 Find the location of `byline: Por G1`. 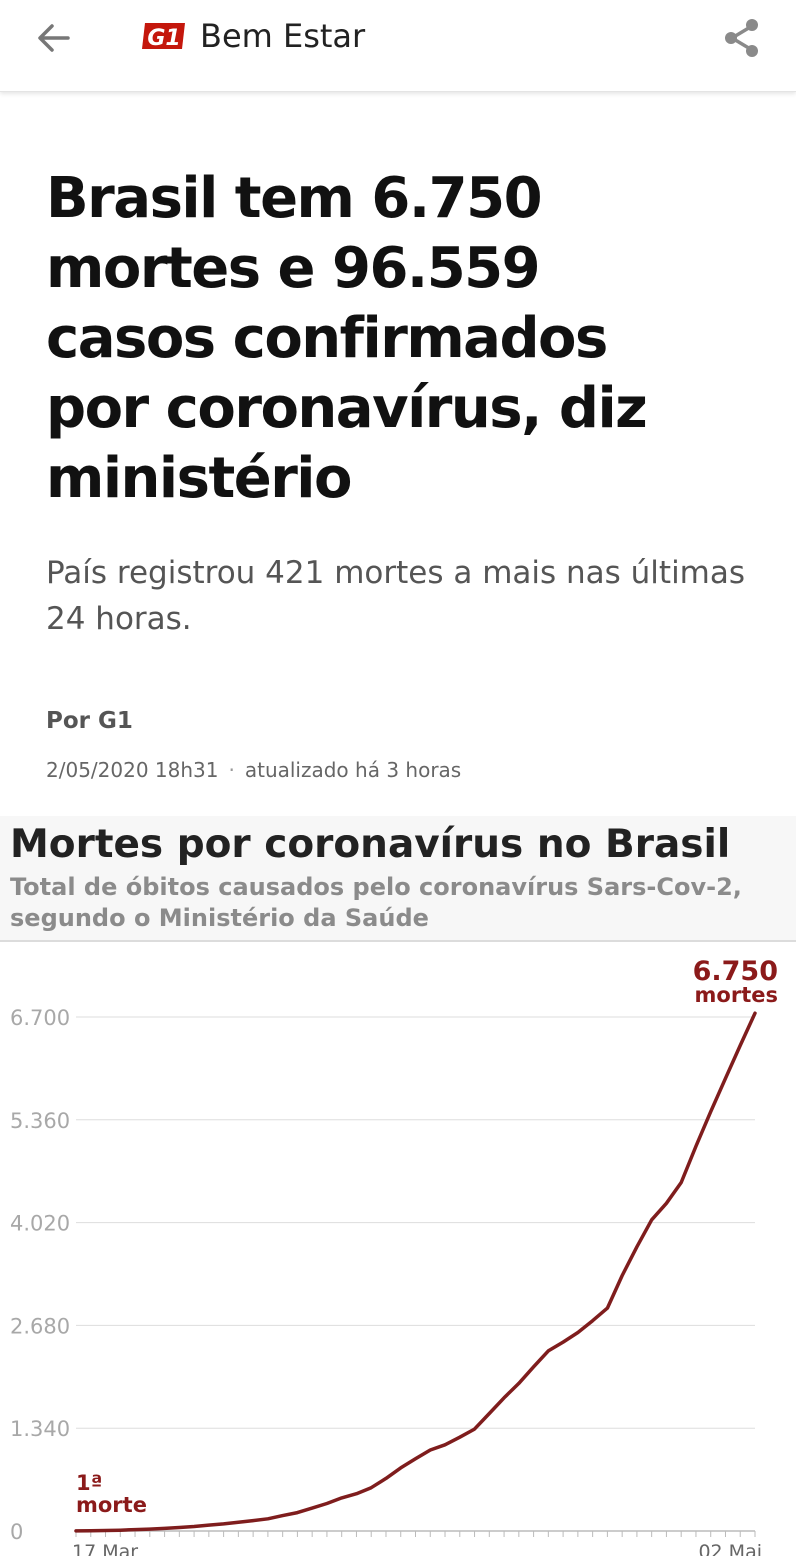

byline: Por G1 is located at coordinates (89, 721).